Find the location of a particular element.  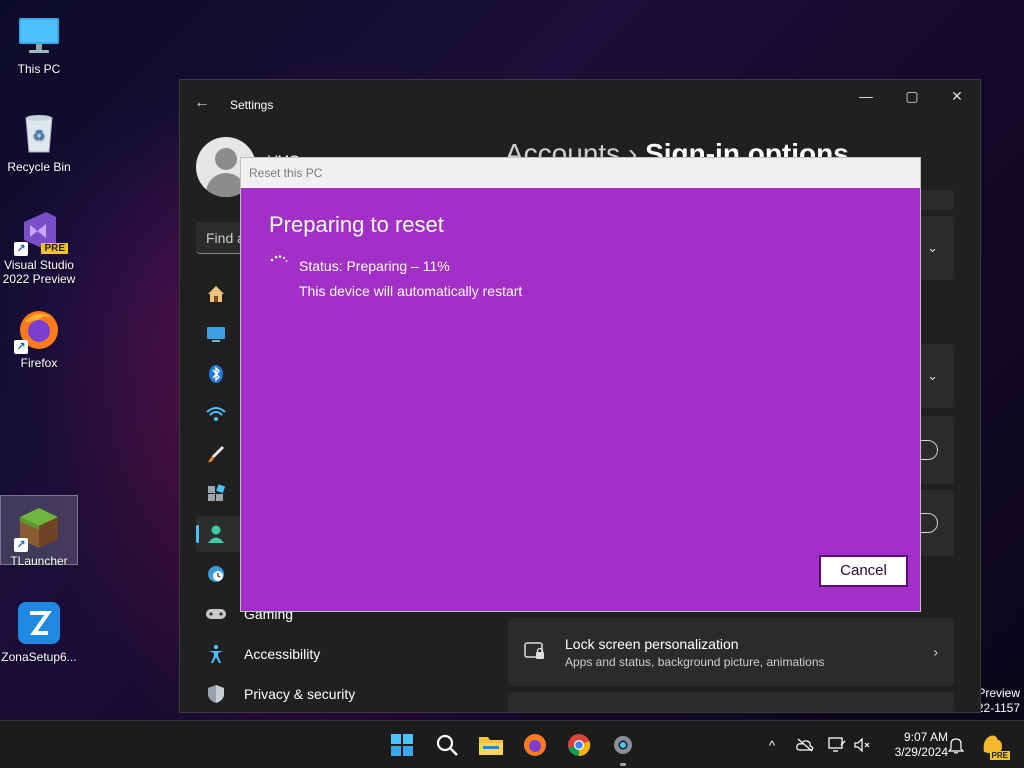

back-button: ← is located at coordinates (205, 105).